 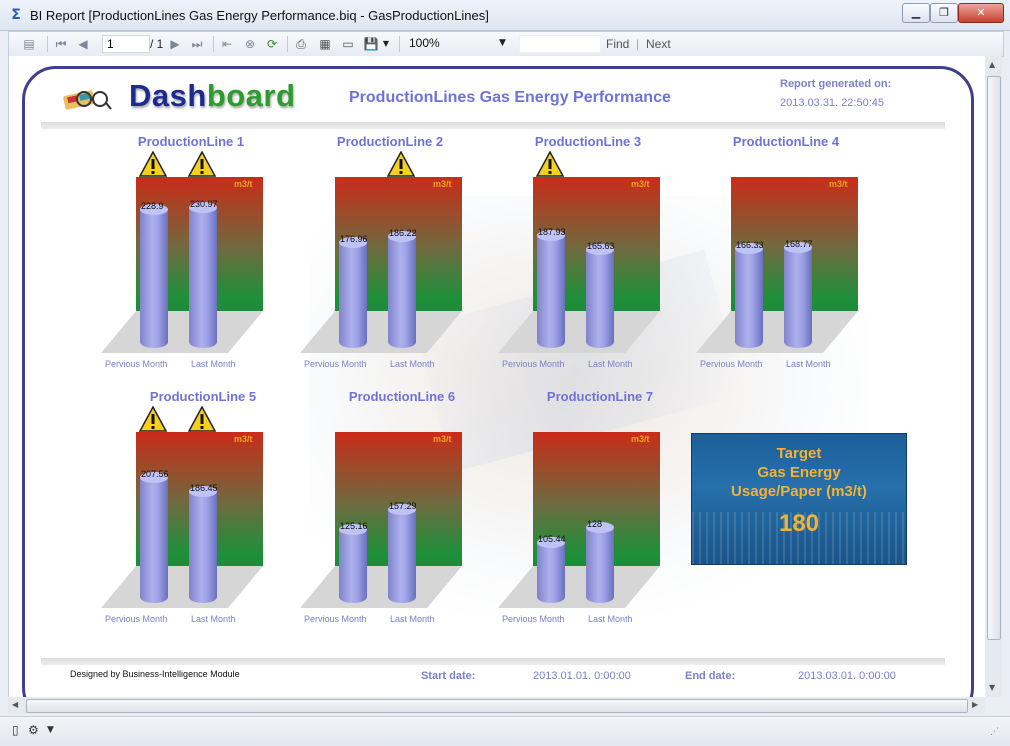 What do you see at coordinates (601, 245) in the screenshot?
I see `data-label: 165.63` at bounding box center [601, 245].